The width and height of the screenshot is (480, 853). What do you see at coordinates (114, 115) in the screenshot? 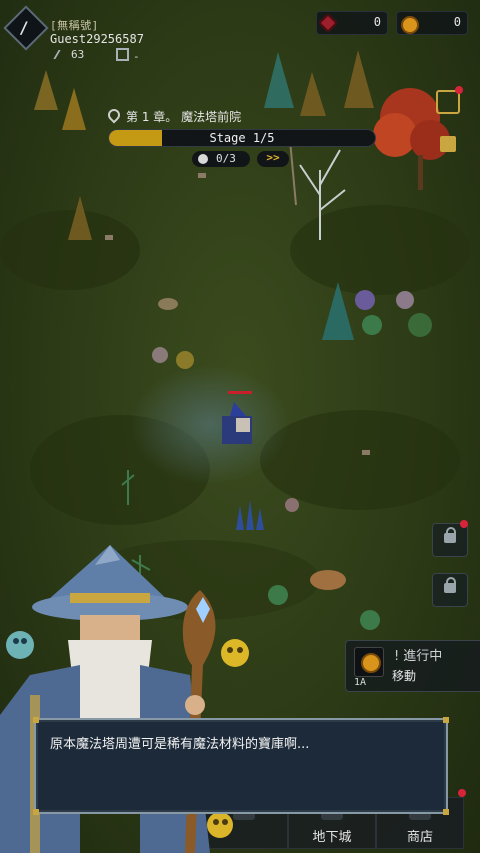
I see `map-pin-icon` at bounding box center [114, 115].